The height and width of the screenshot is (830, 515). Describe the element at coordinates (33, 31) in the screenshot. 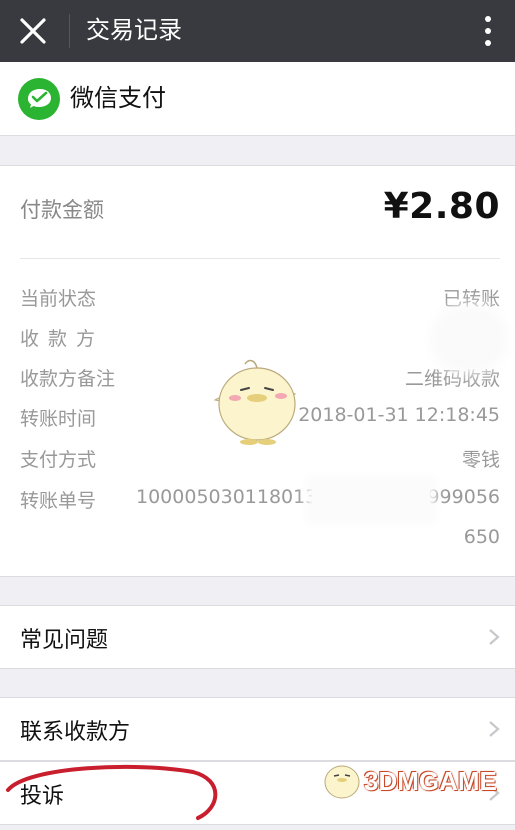

I see `close-icon` at that location.